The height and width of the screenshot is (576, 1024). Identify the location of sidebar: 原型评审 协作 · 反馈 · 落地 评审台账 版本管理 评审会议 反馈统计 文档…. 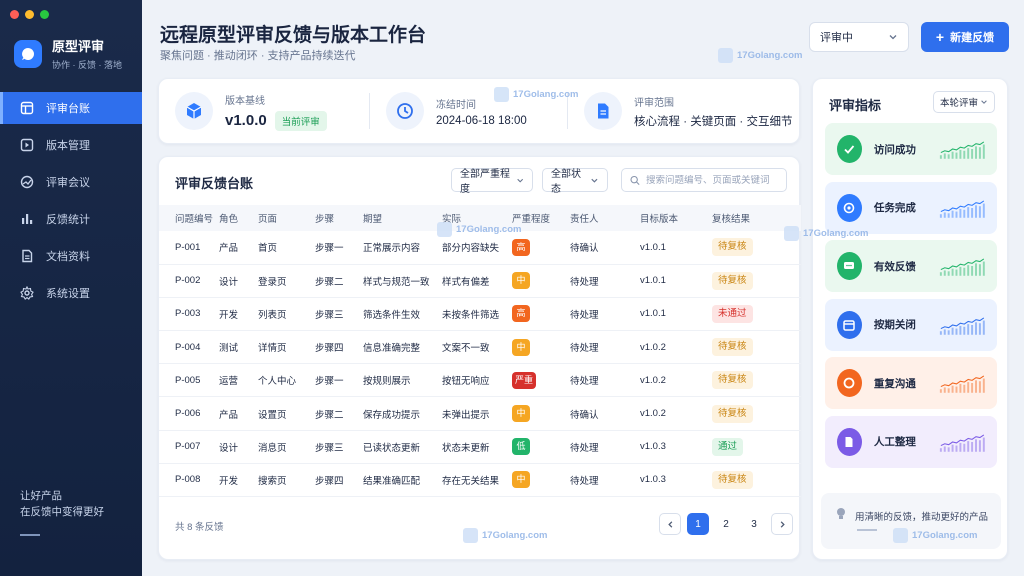
(71, 288).